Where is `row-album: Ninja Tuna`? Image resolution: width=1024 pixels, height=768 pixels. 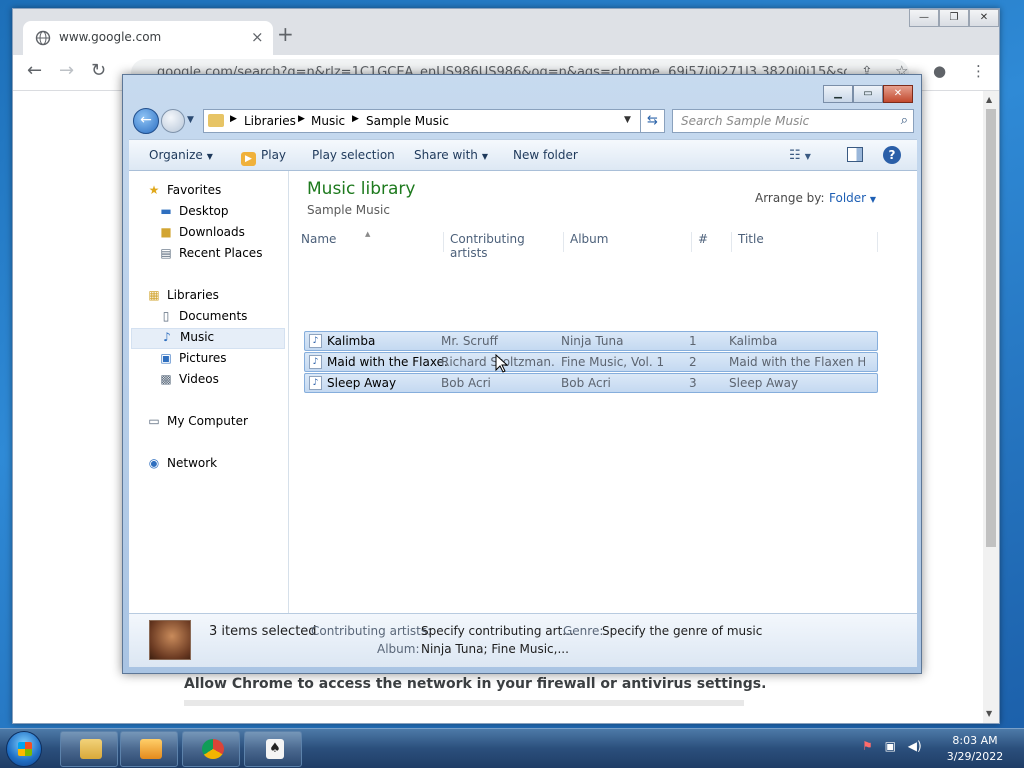 row-album: Ninja Tuna is located at coordinates (592, 341).